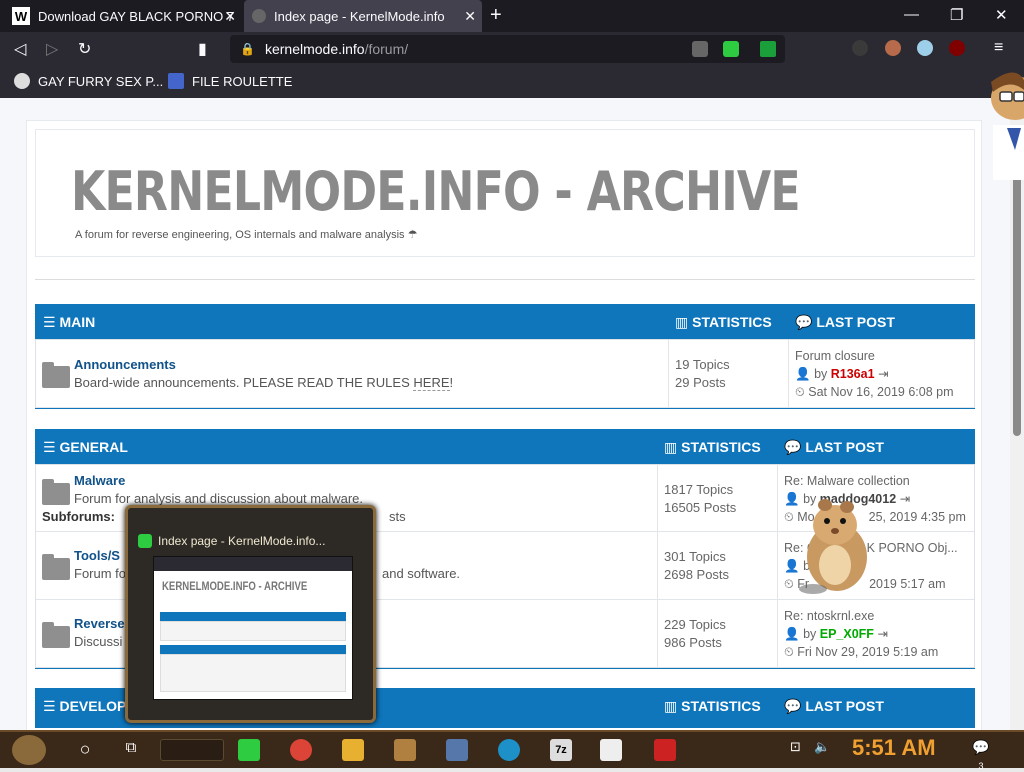  Describe the element at coordinates (1017, 414) in the screenshot. I see `page-scrollbar` at that location.